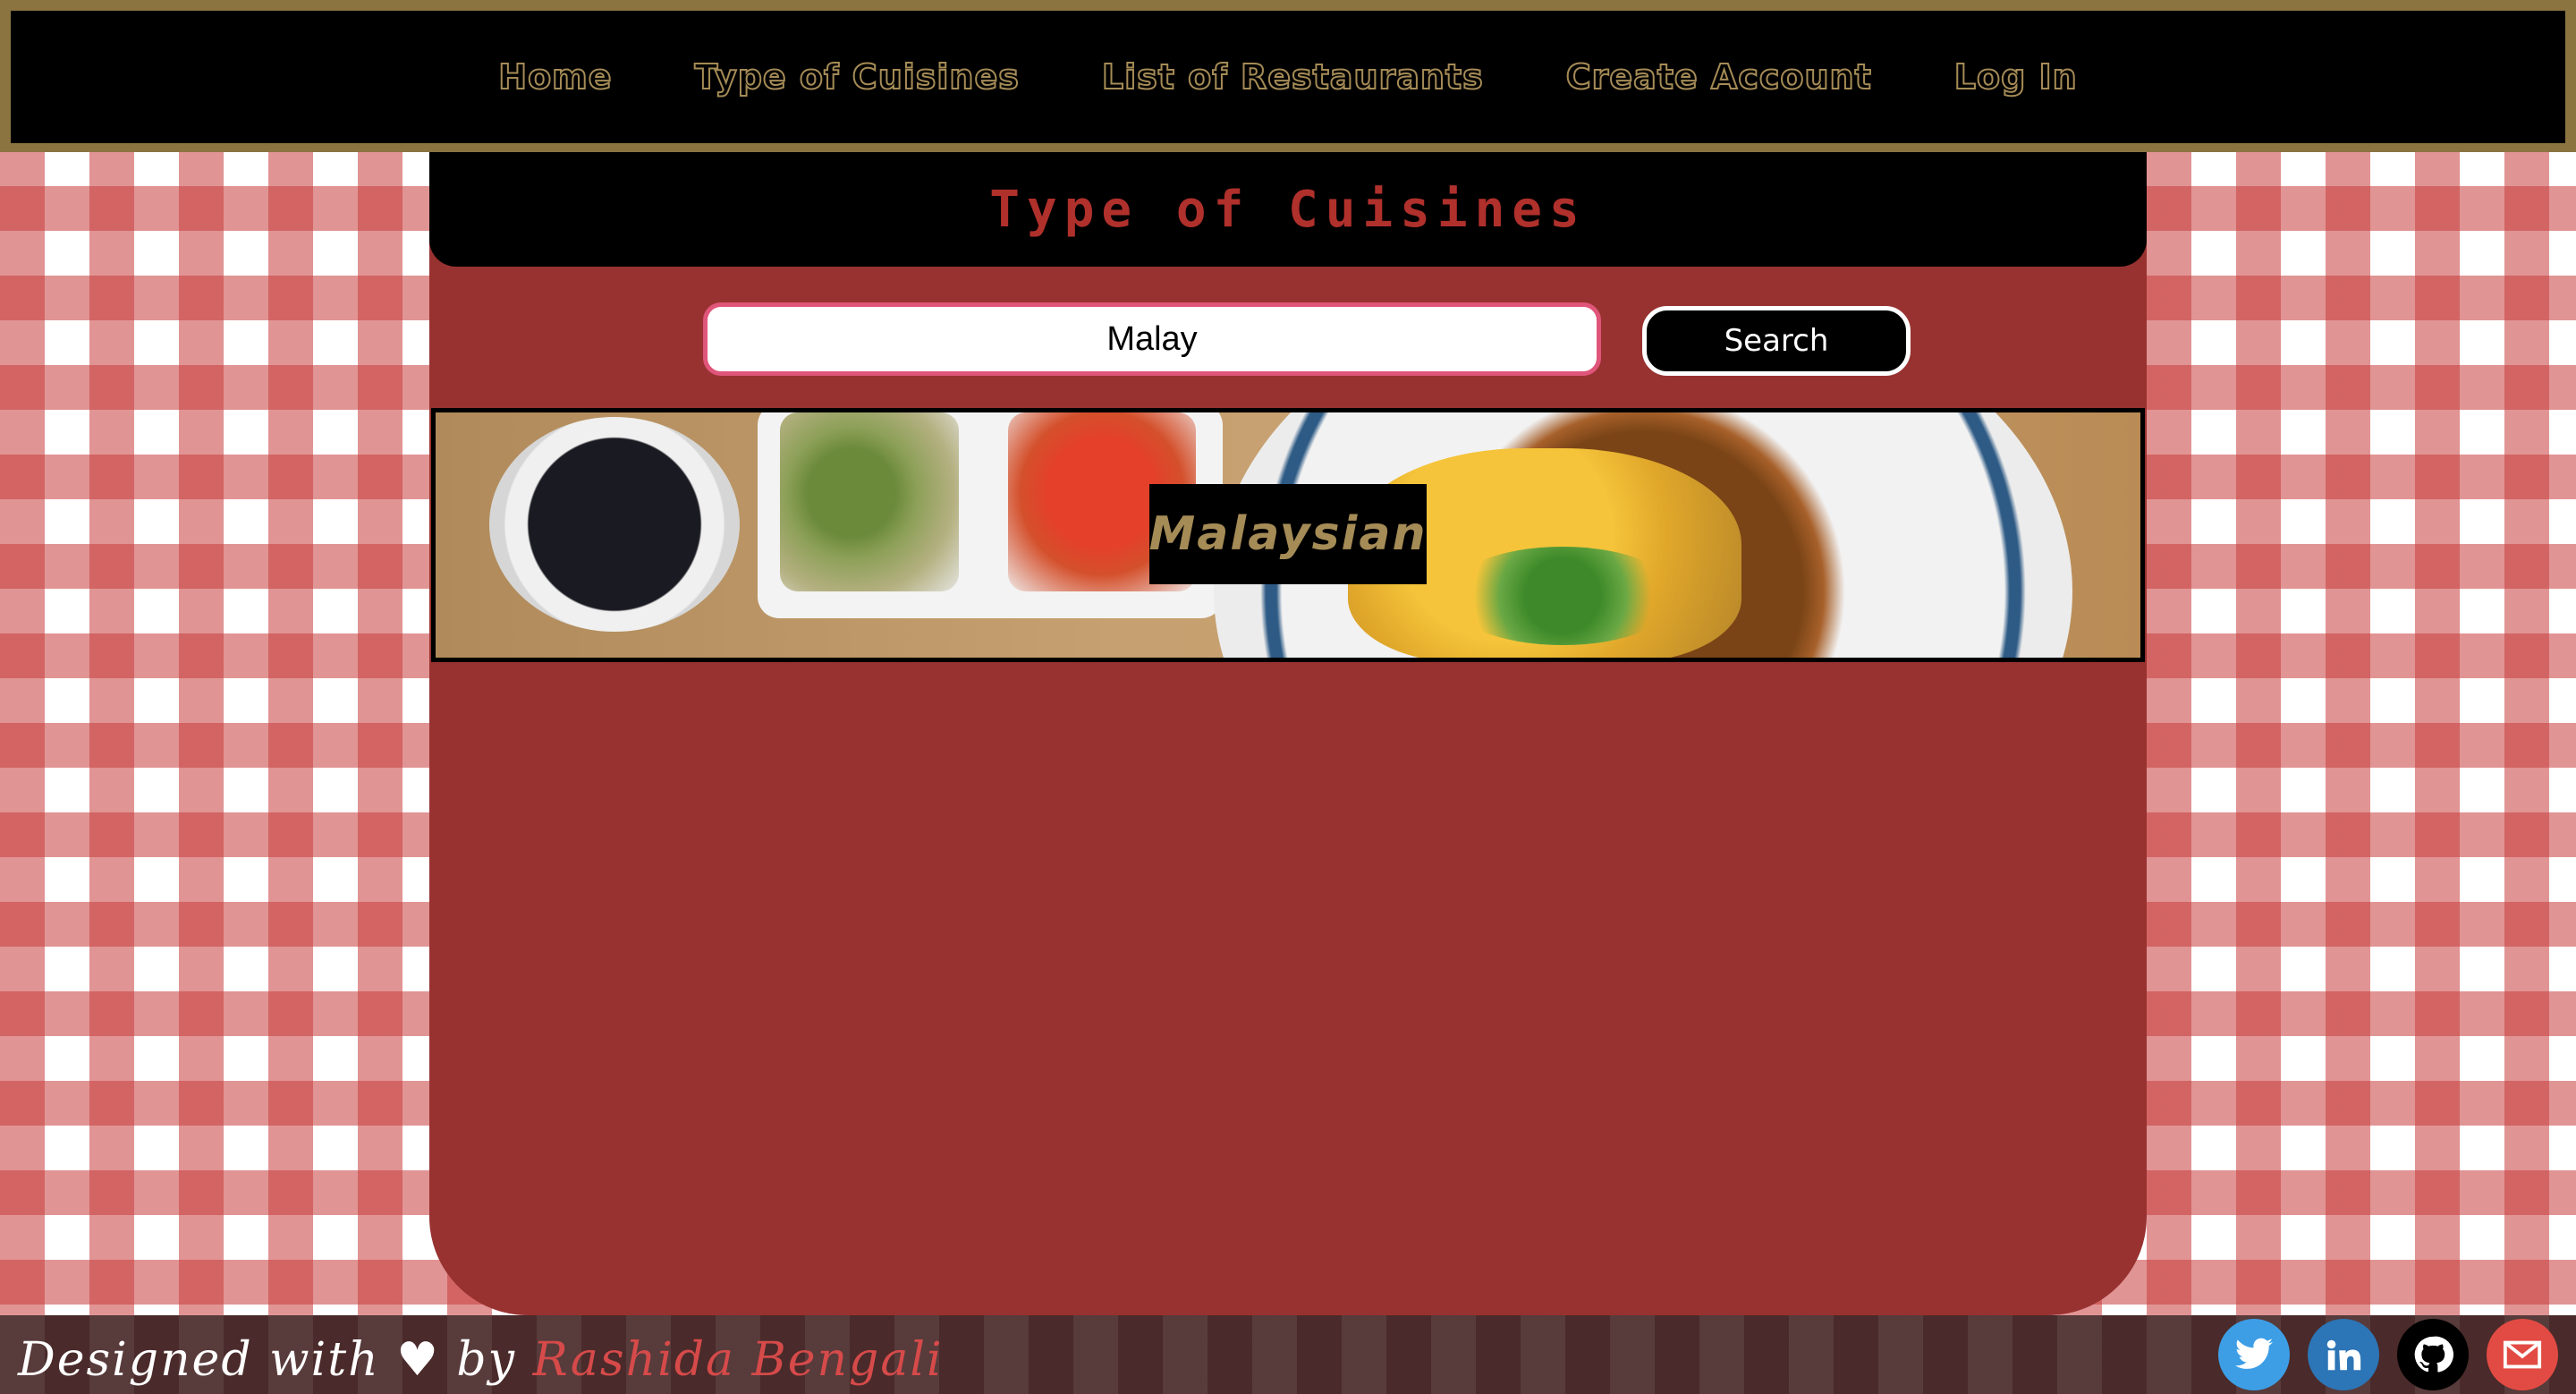  Describe the element at coordinates (2388, 1355) in the screenshot. I see `social-icons` at that location.